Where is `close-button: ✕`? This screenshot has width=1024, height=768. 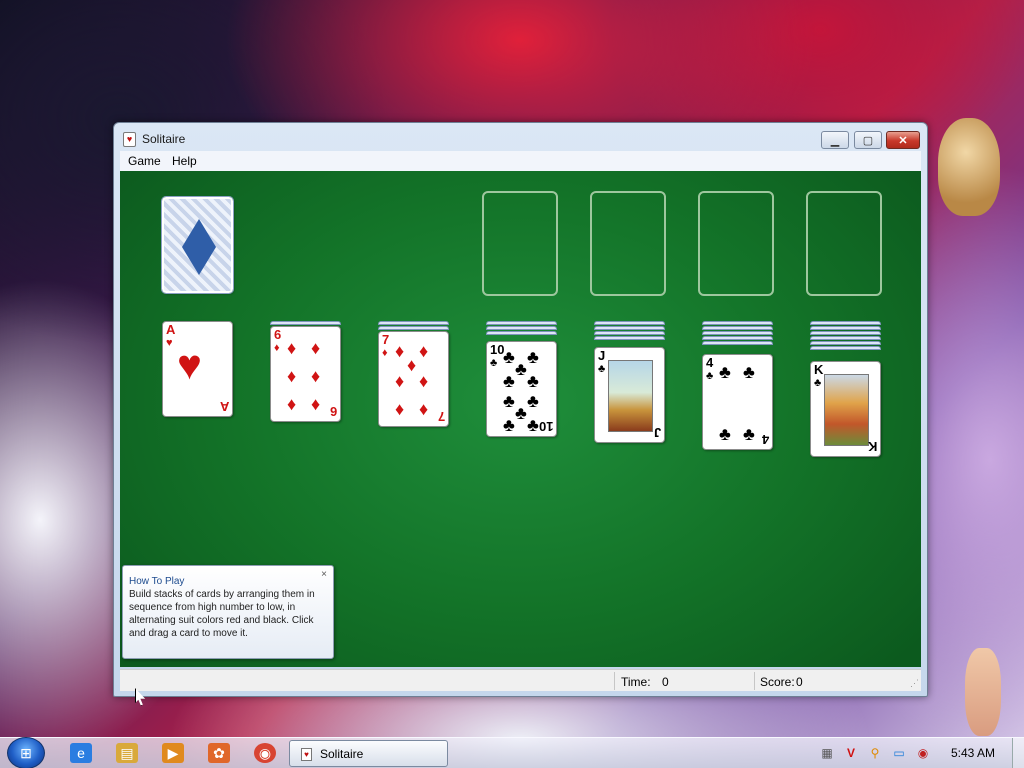
close-button: ✕ is located at coordinates (903, 140).